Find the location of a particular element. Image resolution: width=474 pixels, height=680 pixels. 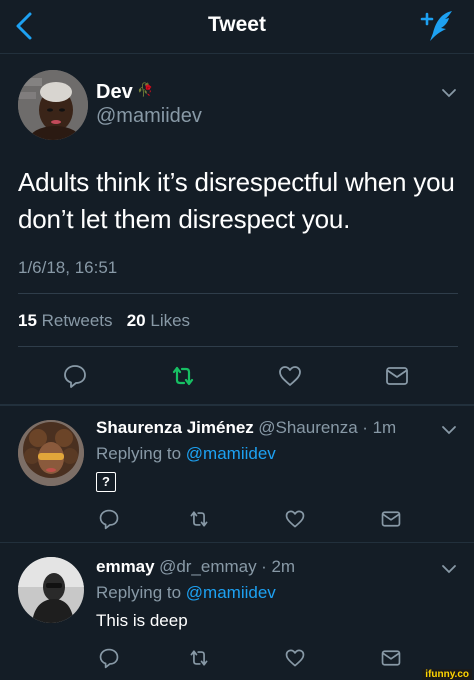

reply-header: Shaurenza Jiménez @Shaurenza · 1m is located at coordinates (246, 428).